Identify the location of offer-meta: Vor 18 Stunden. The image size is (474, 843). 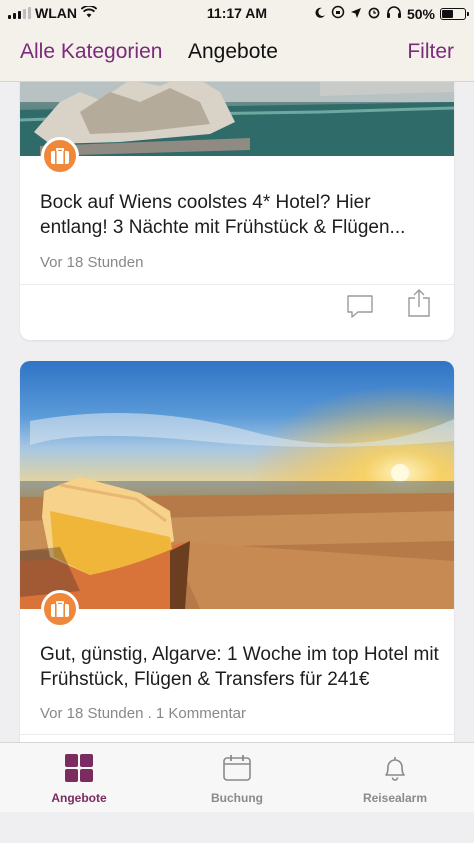
(92, 262).